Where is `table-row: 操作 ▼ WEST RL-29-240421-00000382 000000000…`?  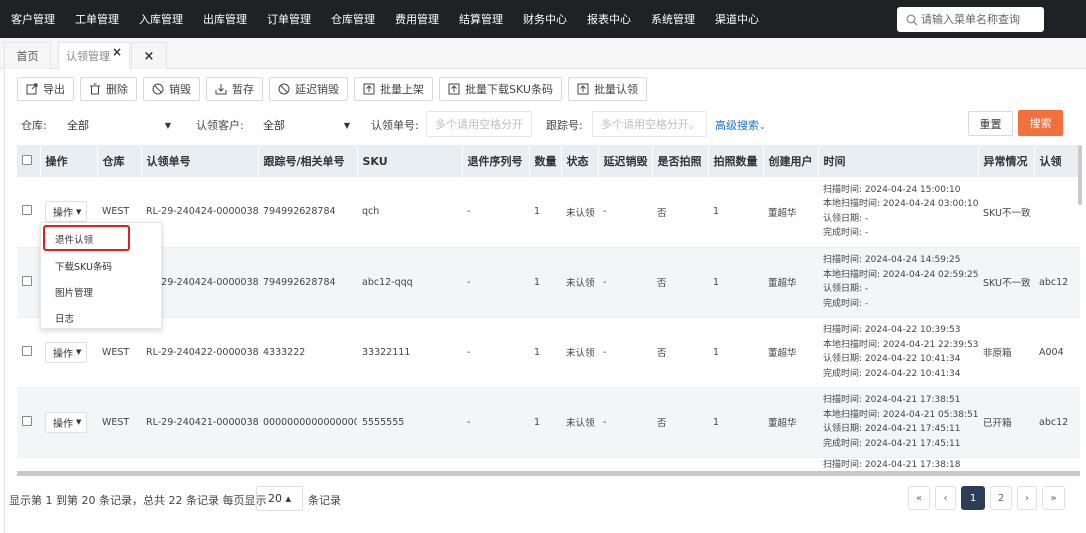
table-row: 操作 ▼ WEST RL-29-240421-00000382 000000000… is located at coordinates (548, 422).